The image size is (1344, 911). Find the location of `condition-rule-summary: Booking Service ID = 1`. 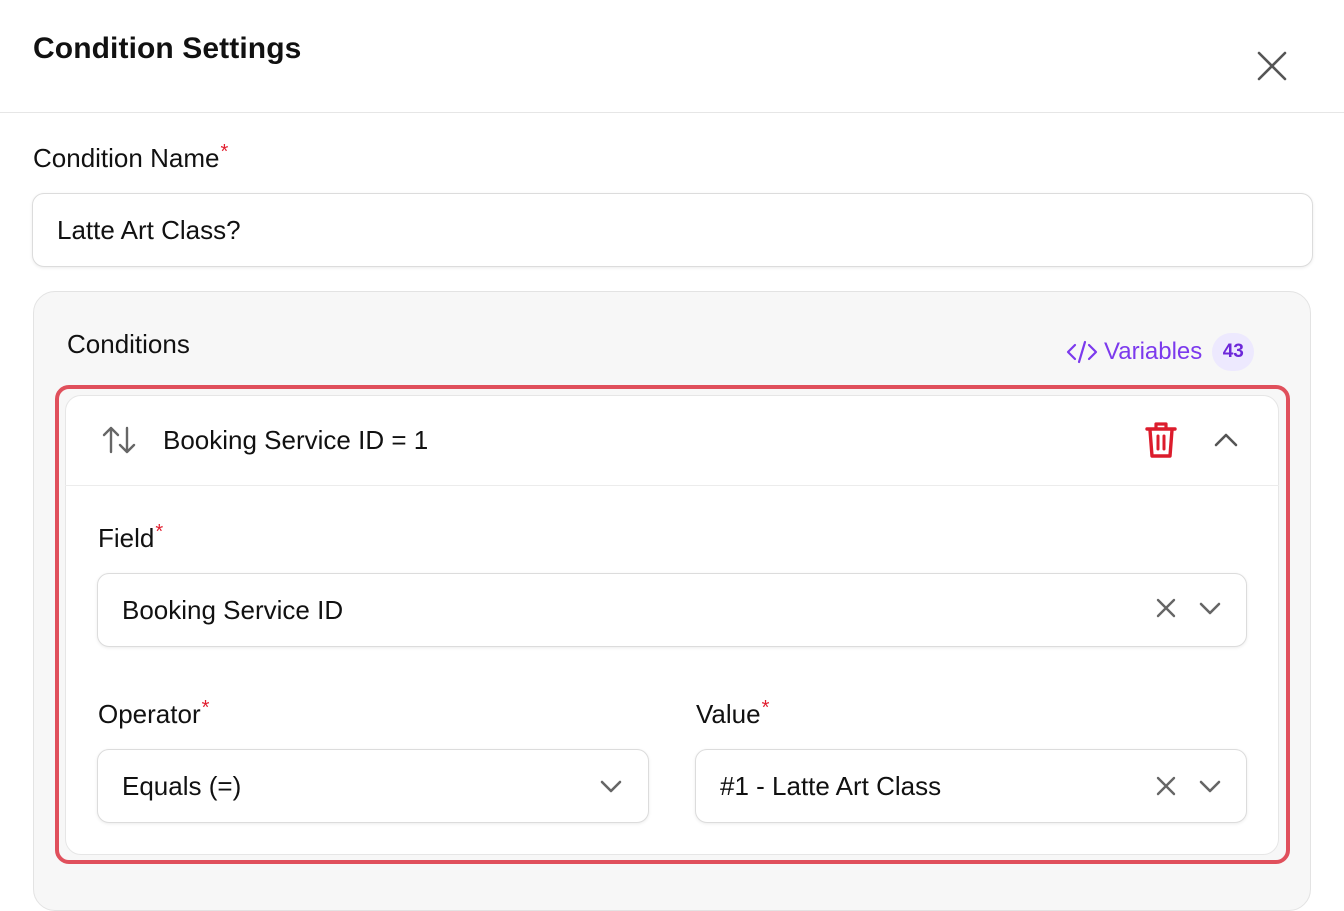

condition-rule-summary: Booking Service ID = 1 is located at coordinates (296, 440).